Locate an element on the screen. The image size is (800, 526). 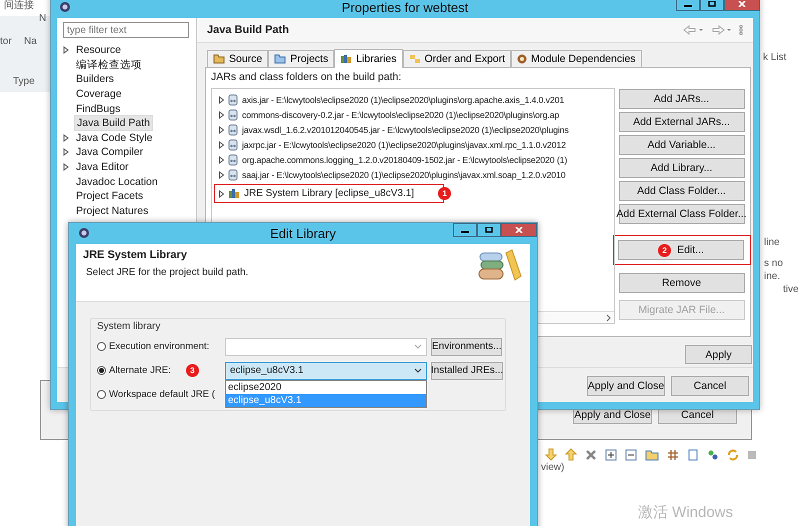
dots-icon is located at coordinates (713, 454).